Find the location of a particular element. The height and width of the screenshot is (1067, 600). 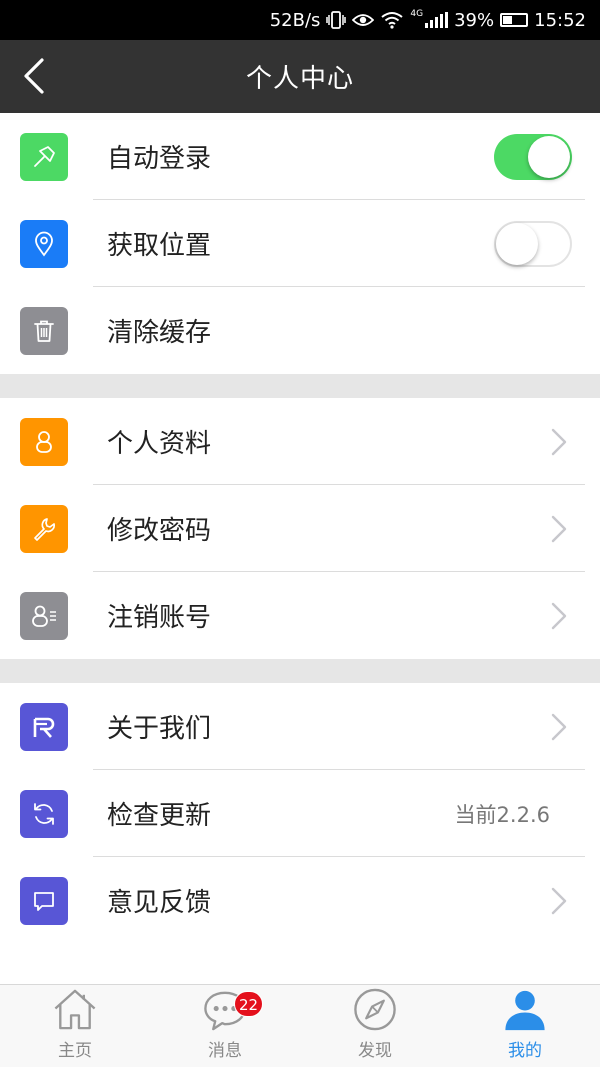

change-password-label: 修改密码 is located at coordinates (159, 531).